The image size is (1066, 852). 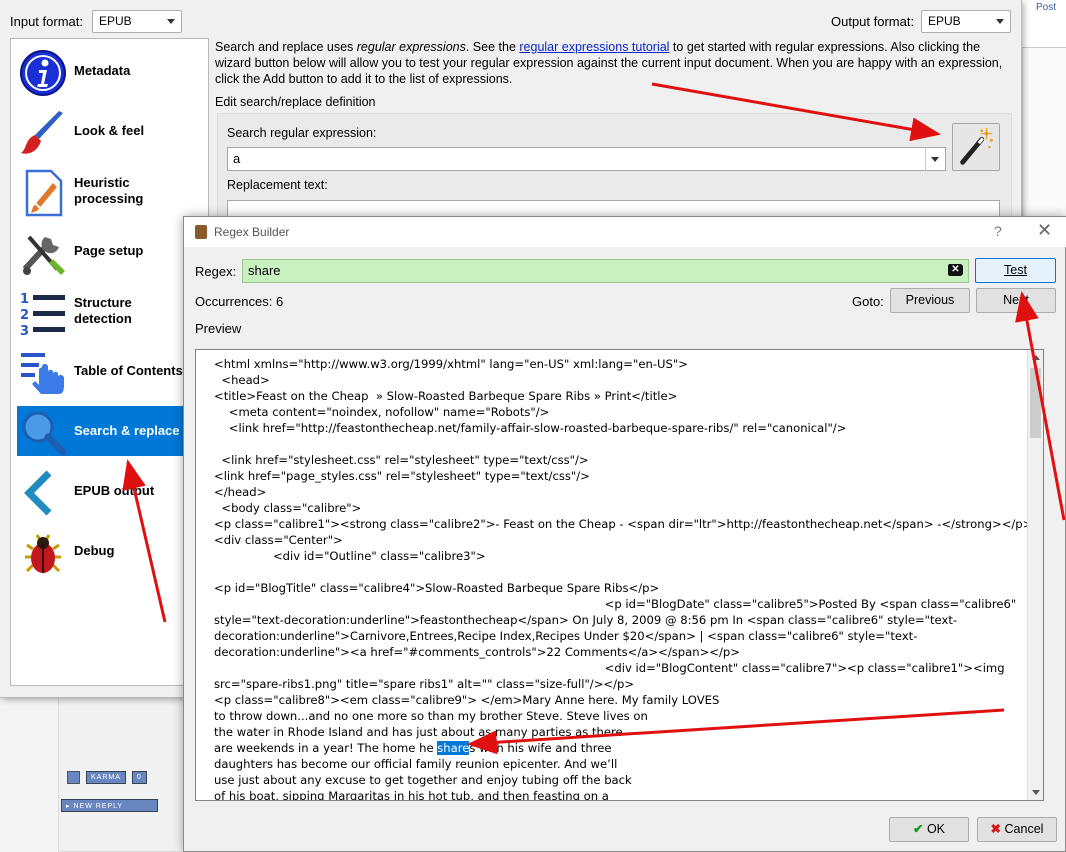 I want to click on karma-bar: KARMA 0, so click(x=110, y=777).